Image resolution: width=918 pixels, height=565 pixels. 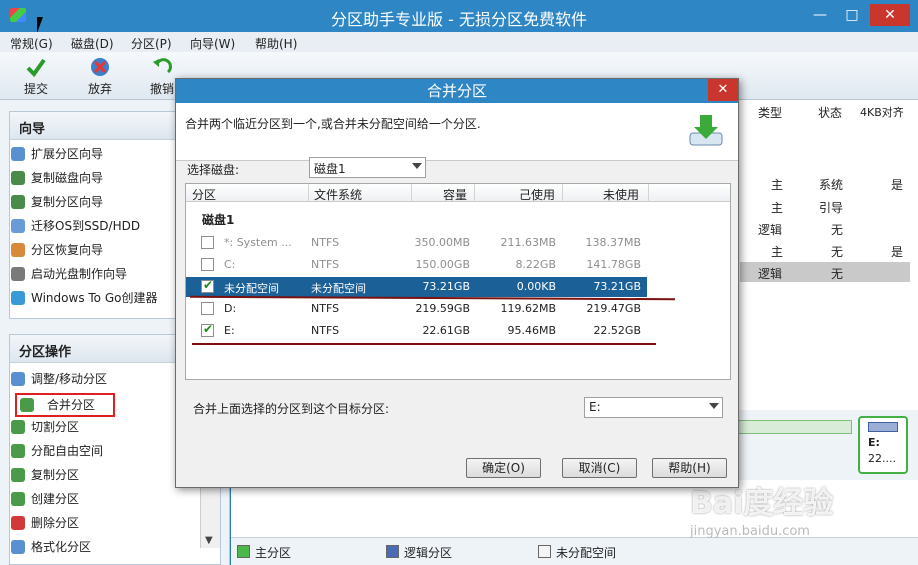 I want to click on menu-bar: 常规(G) 磁盘(D) 分区(P) 向导(W) 帮助(H), so click(x=459, y=42).